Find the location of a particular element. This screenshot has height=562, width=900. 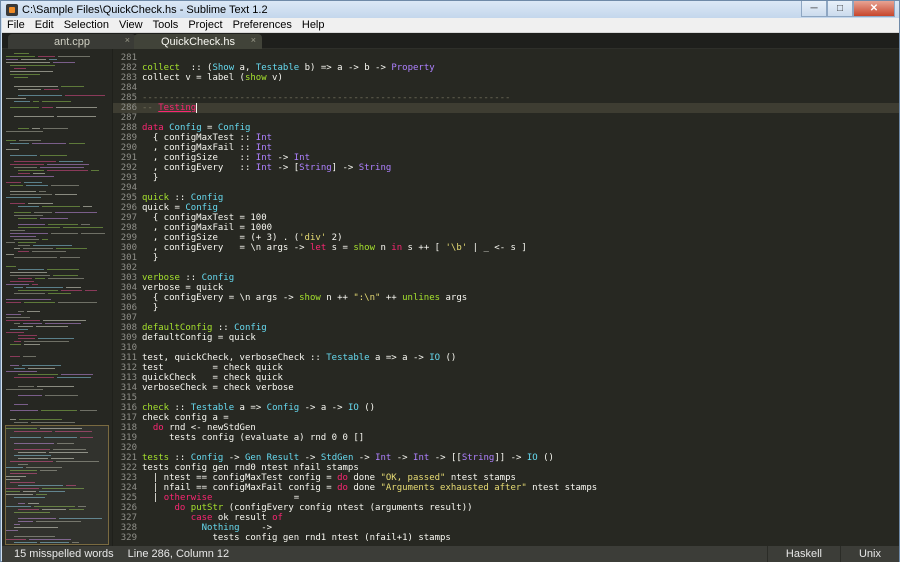

line-text: do rnd <- newStdGen is located at coordinates (199, 428).